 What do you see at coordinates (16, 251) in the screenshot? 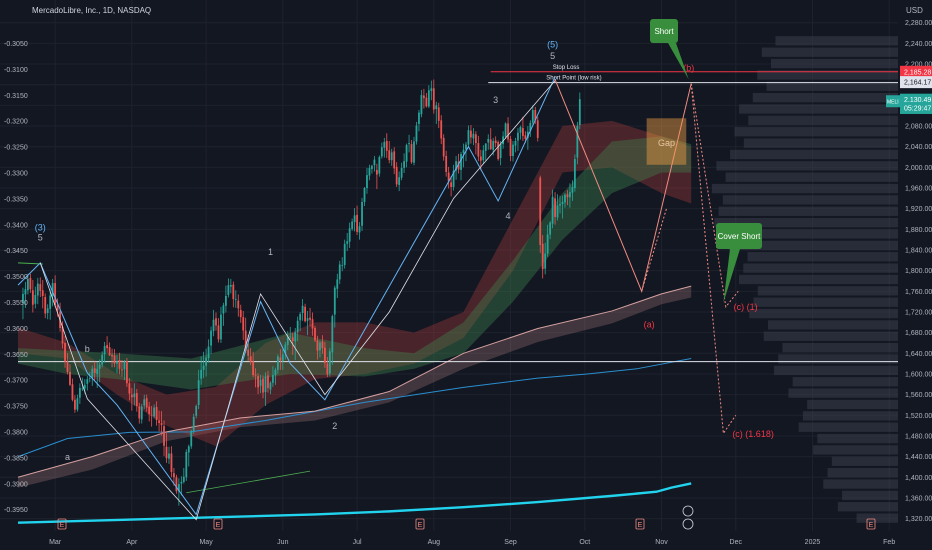
I see `left-tick-label: -0.3450` at bounding box center [16, 251].